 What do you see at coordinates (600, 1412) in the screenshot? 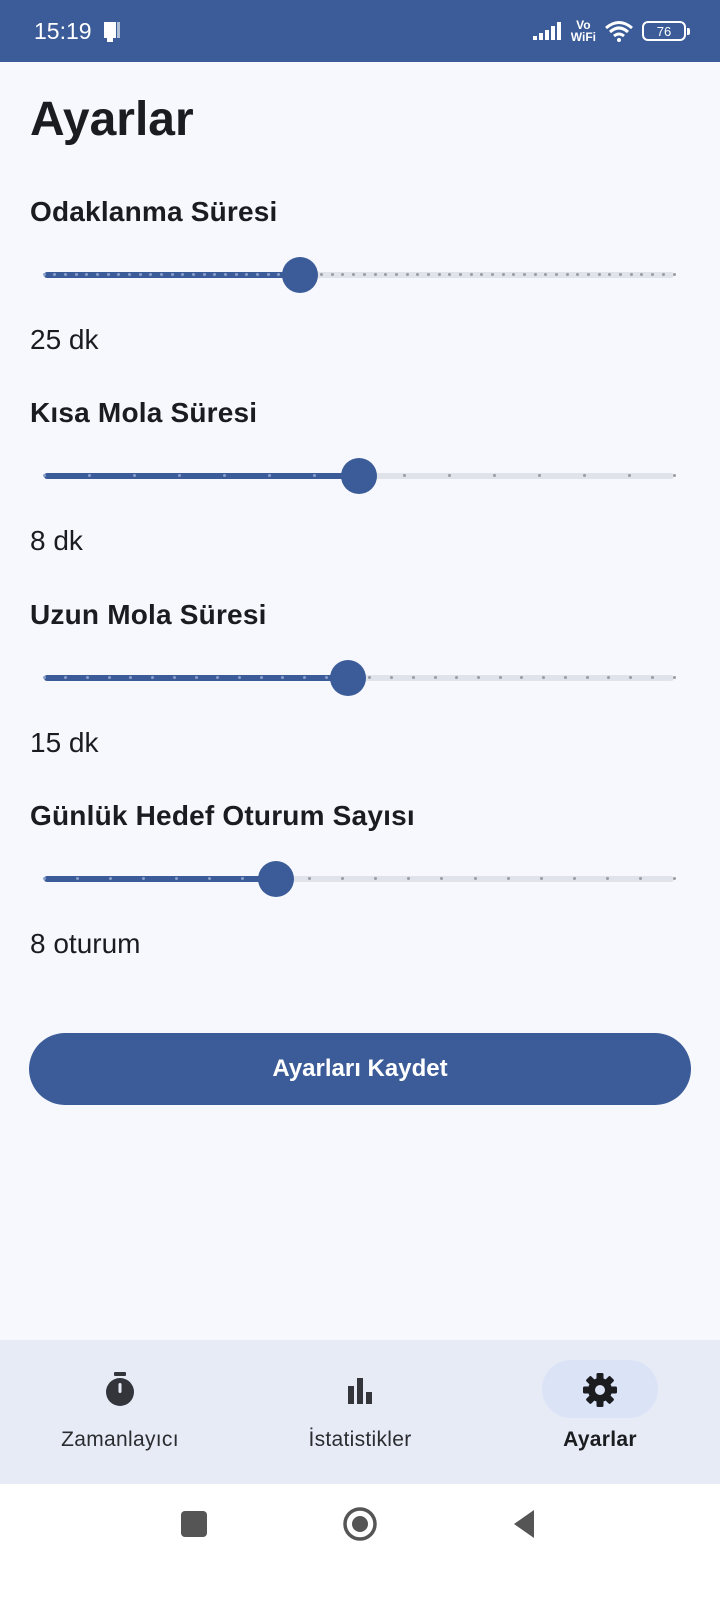
I see `nav-item-settings: Ayarlar` at bounding box center [600, 1412].